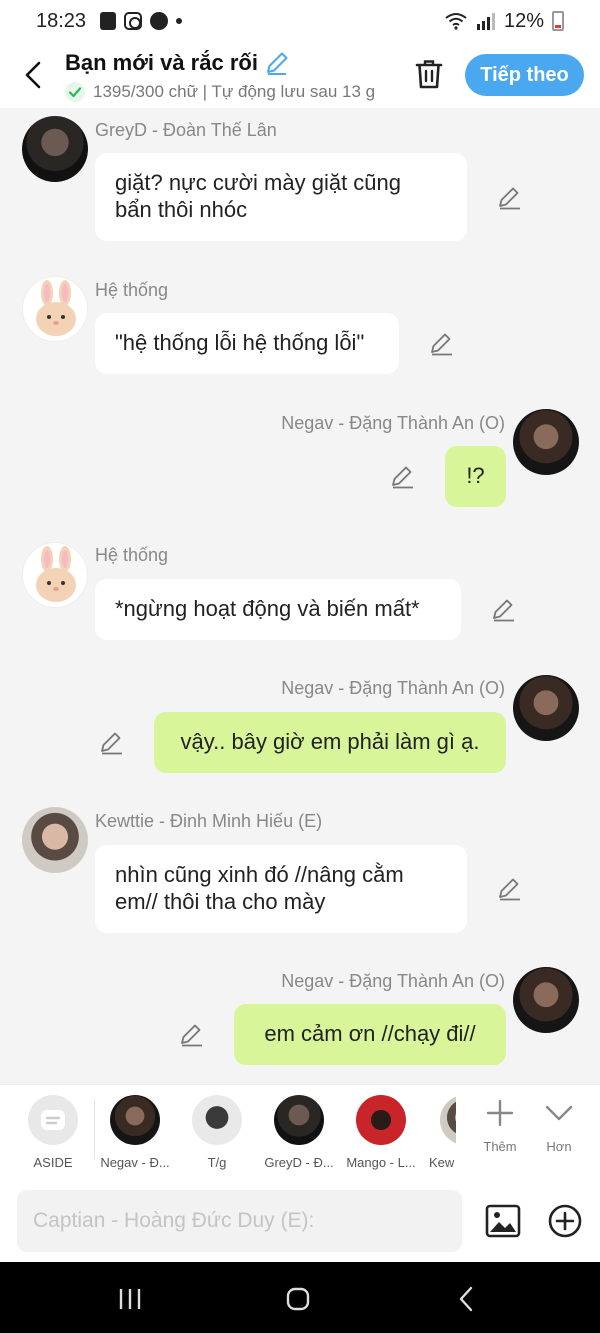 The image size is (600, 1333). I want to click on back-arrow-icon, so click(33, 75).